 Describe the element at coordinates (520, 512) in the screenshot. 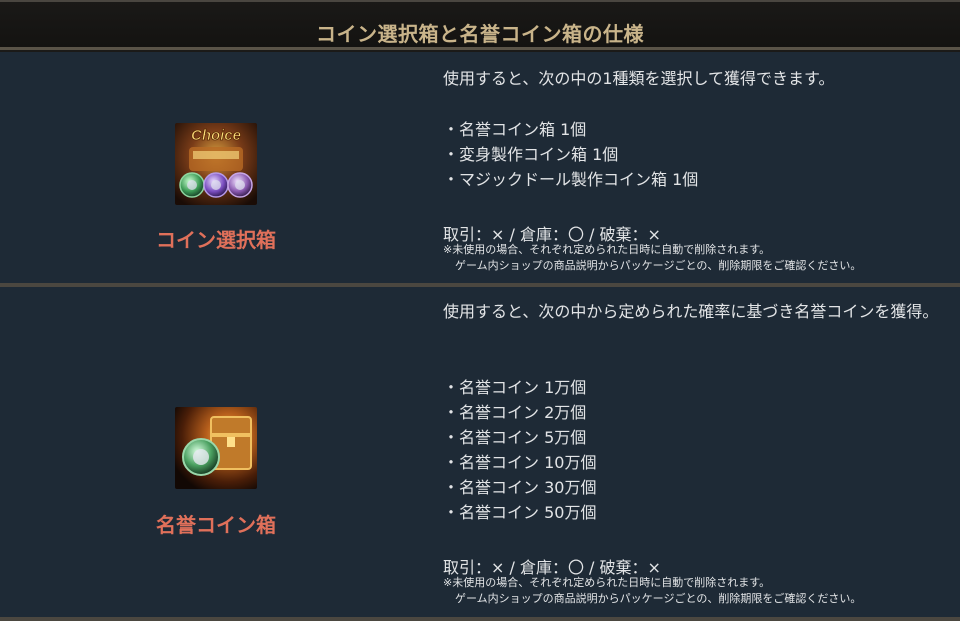

I see `list-item: ・名誉コイン 50万個` at that location.